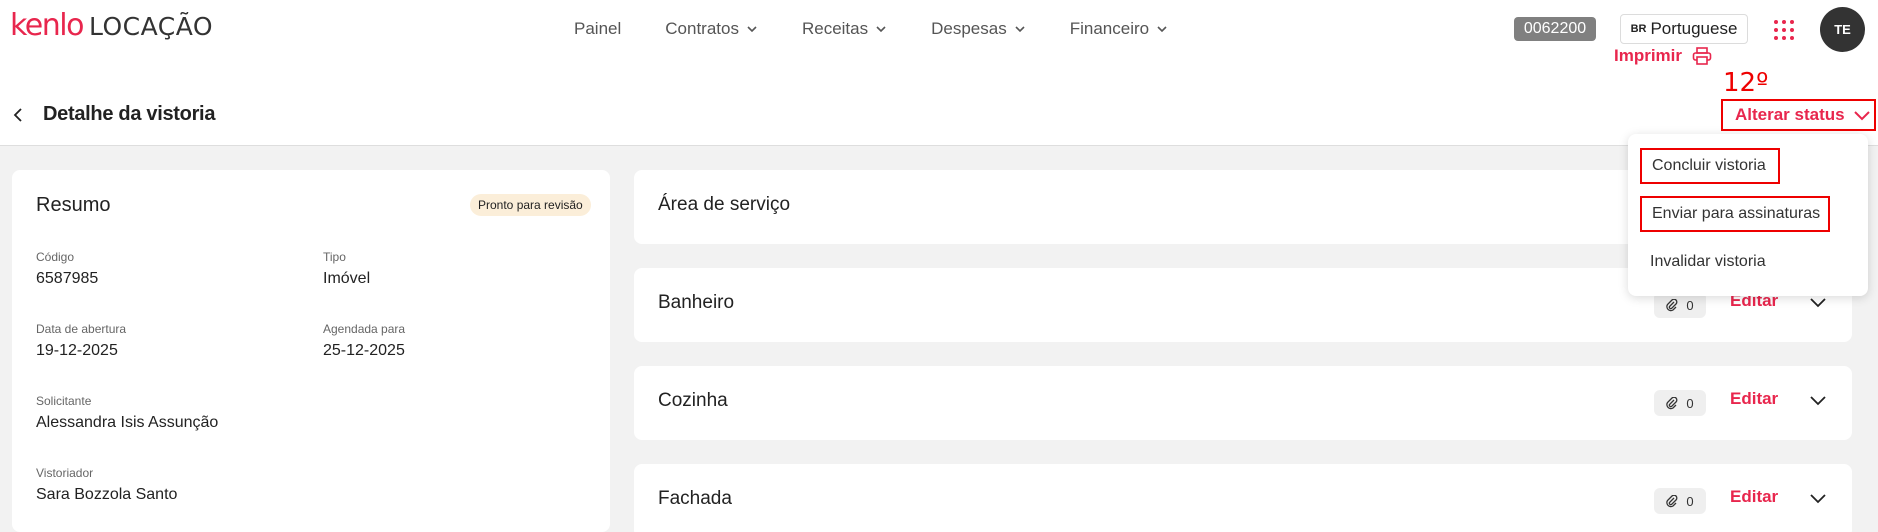 The image size is (1878, 532). I want to click on menu-item-concluir-vistoria: Concluir vistoria, so click(1710, 166).